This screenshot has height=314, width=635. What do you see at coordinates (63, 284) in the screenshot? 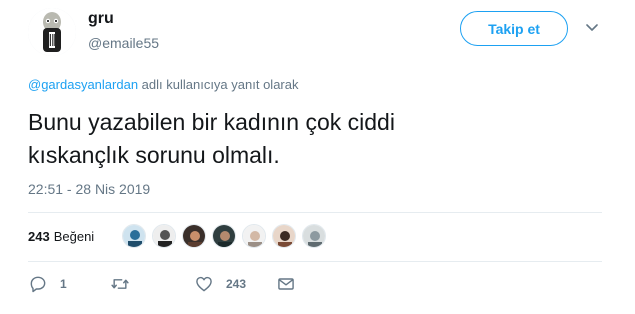
I see `reply-count: 1` at bounding box center [63, 284].